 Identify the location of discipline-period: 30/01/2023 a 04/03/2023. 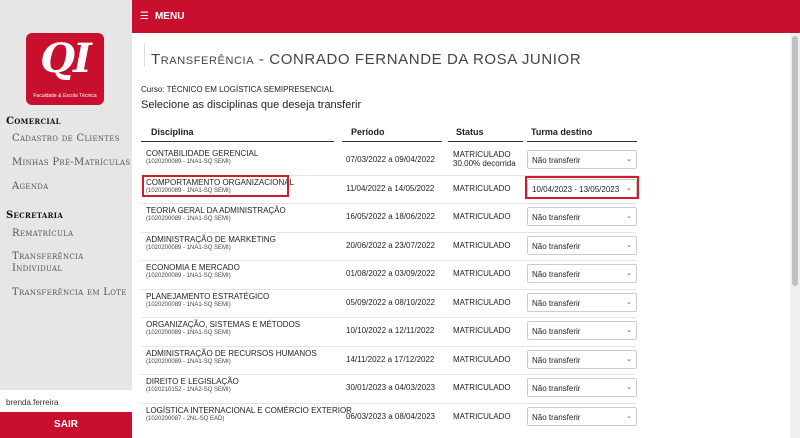
(390, 387).